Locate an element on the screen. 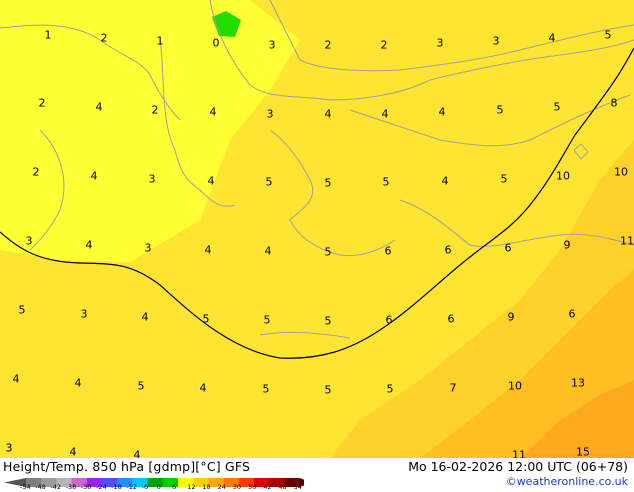 The height and width of the screenshot is (492, 634). credit-link: ©weatheronline.co.uk is located at coordinates (567, 481).